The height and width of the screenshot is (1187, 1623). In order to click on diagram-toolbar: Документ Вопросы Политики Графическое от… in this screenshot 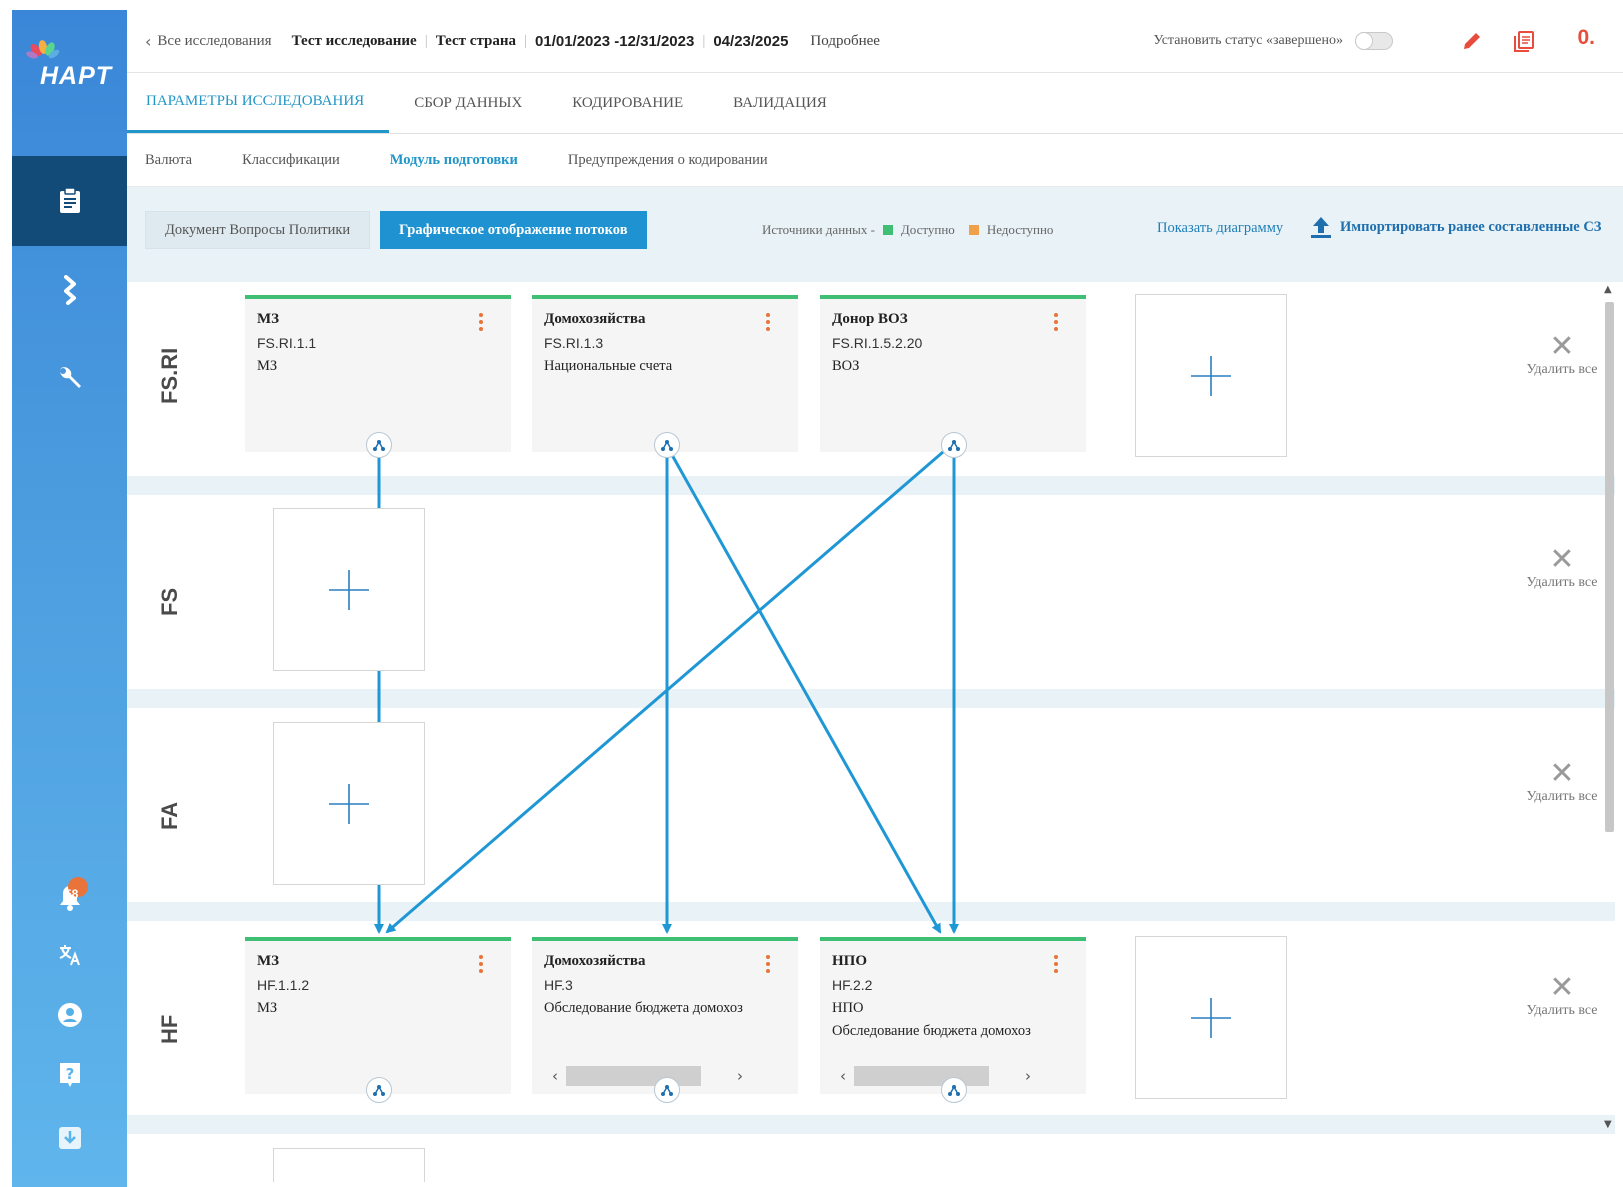, I will do `click(875, 234)`.